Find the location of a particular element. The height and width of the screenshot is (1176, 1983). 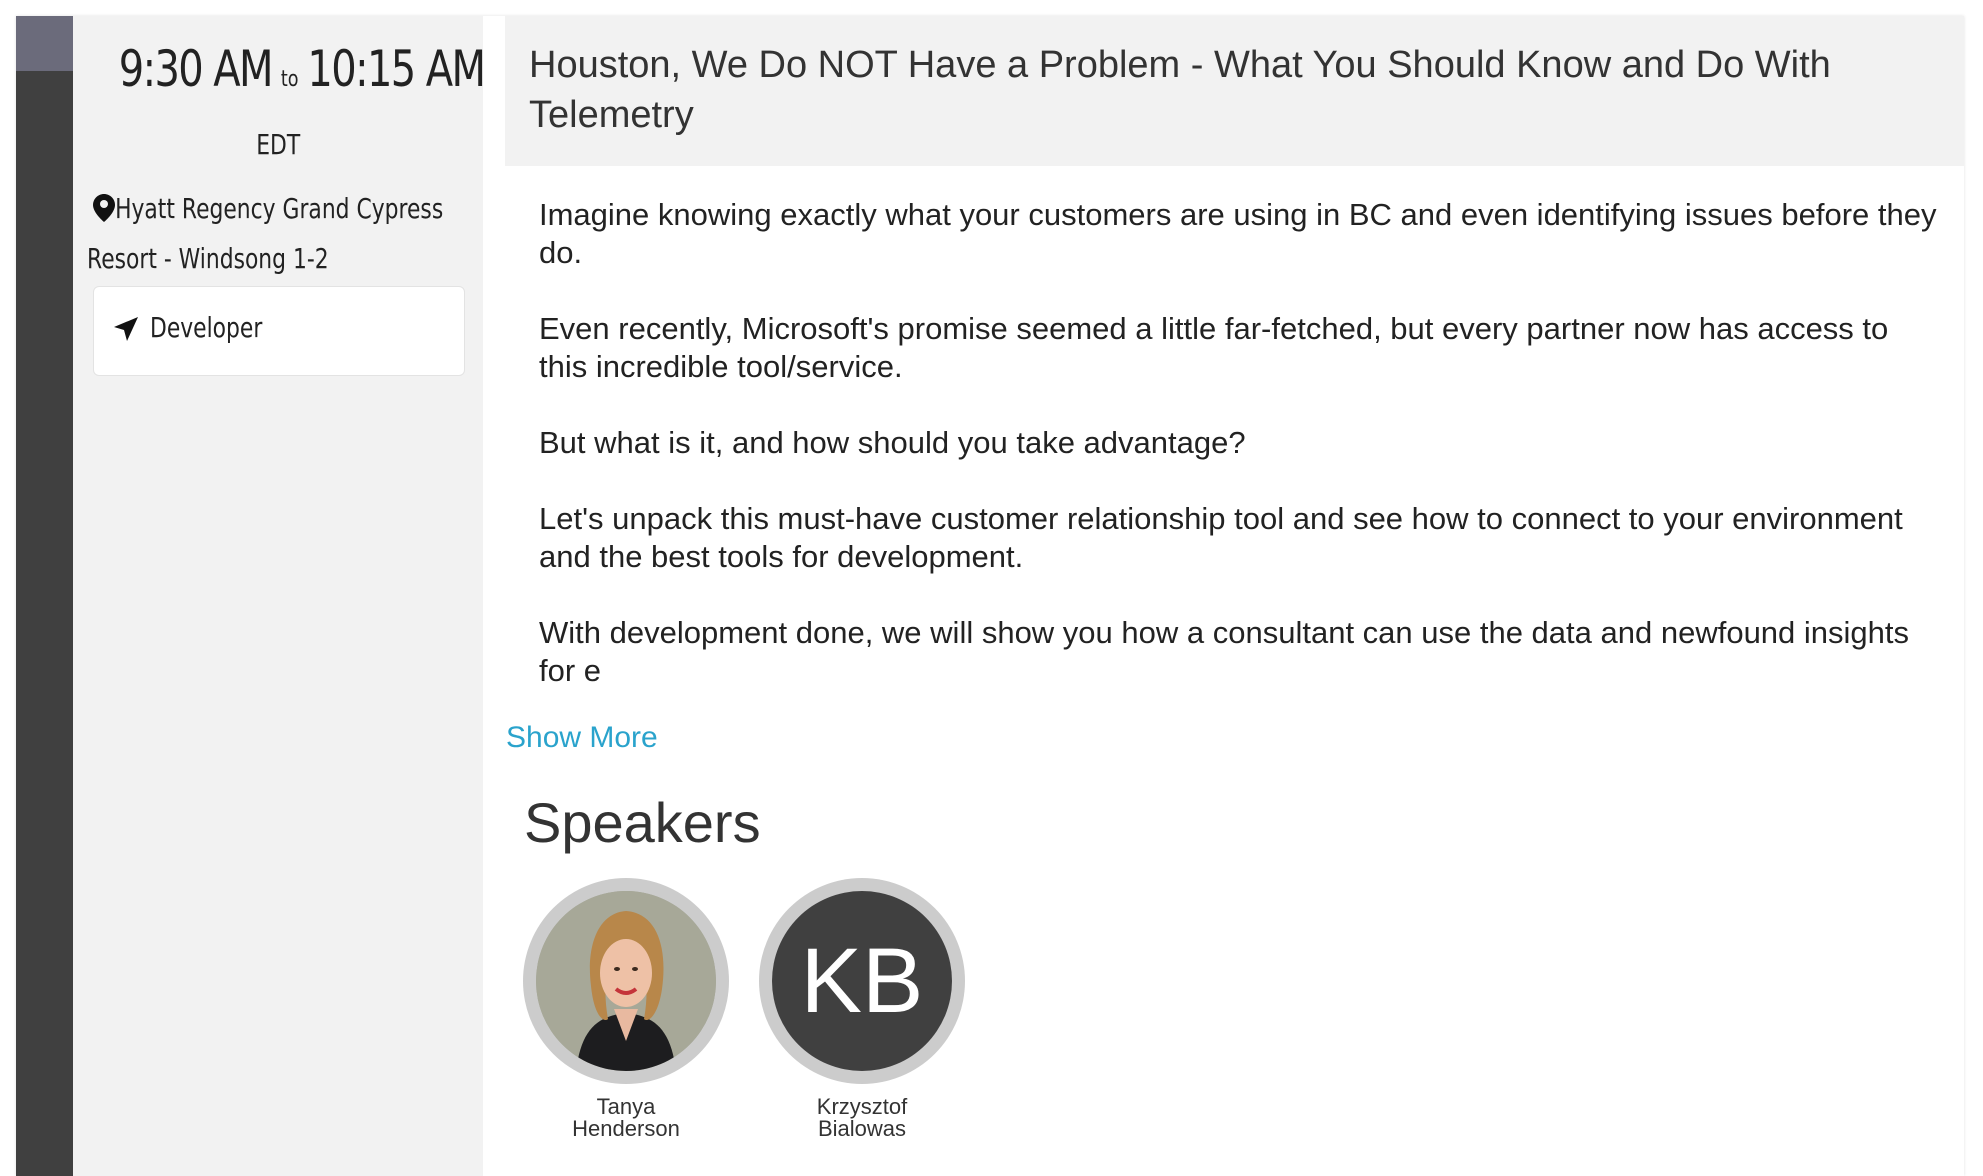

session-time: 9:30 AM to 10:15 AM is located at coordinates (279, 69).